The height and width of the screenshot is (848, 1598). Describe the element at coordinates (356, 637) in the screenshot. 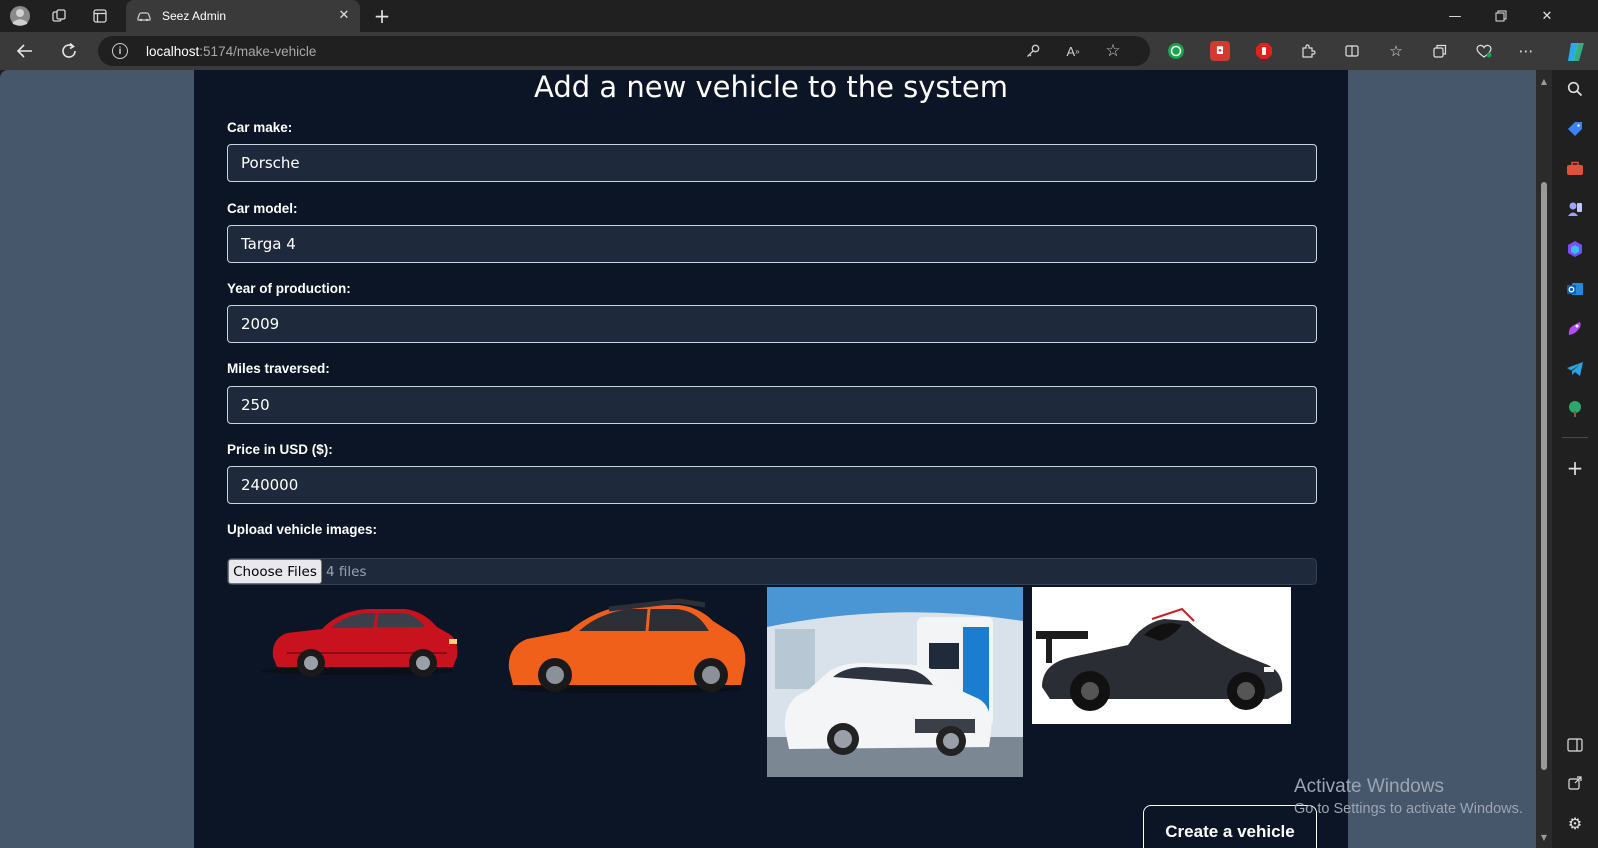

I see `vehicle-image-red-hatchback` at that location.